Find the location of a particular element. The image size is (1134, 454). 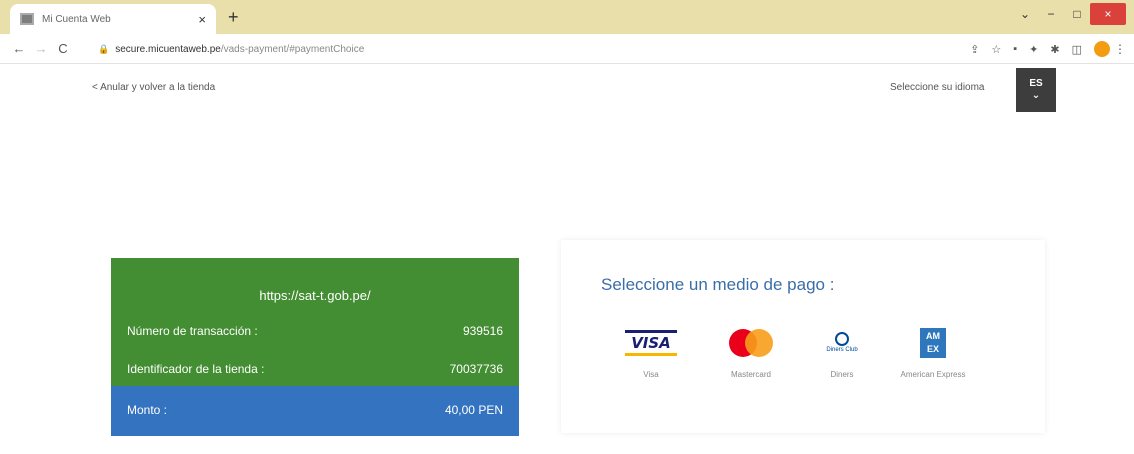

shop-id-row: Identificador de la tienda : 70037736 is located at coordinates (315, 369).